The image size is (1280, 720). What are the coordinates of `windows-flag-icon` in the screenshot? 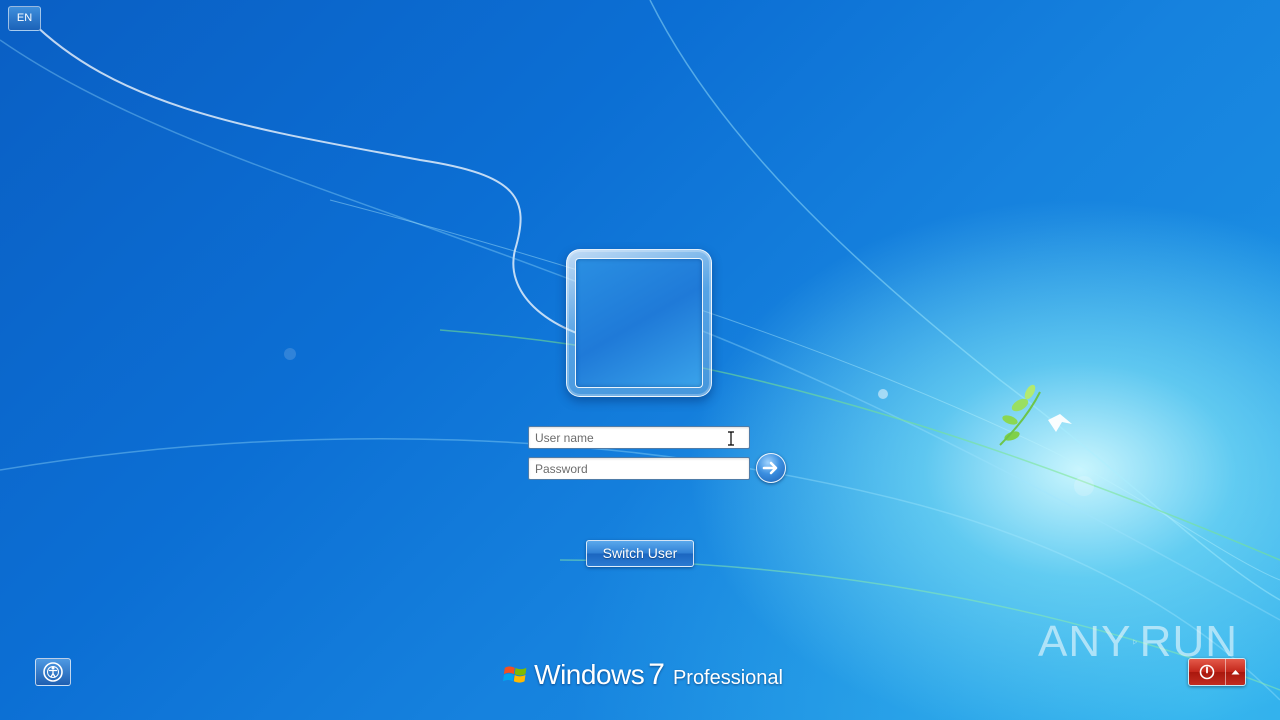 It's located at (515, 674).